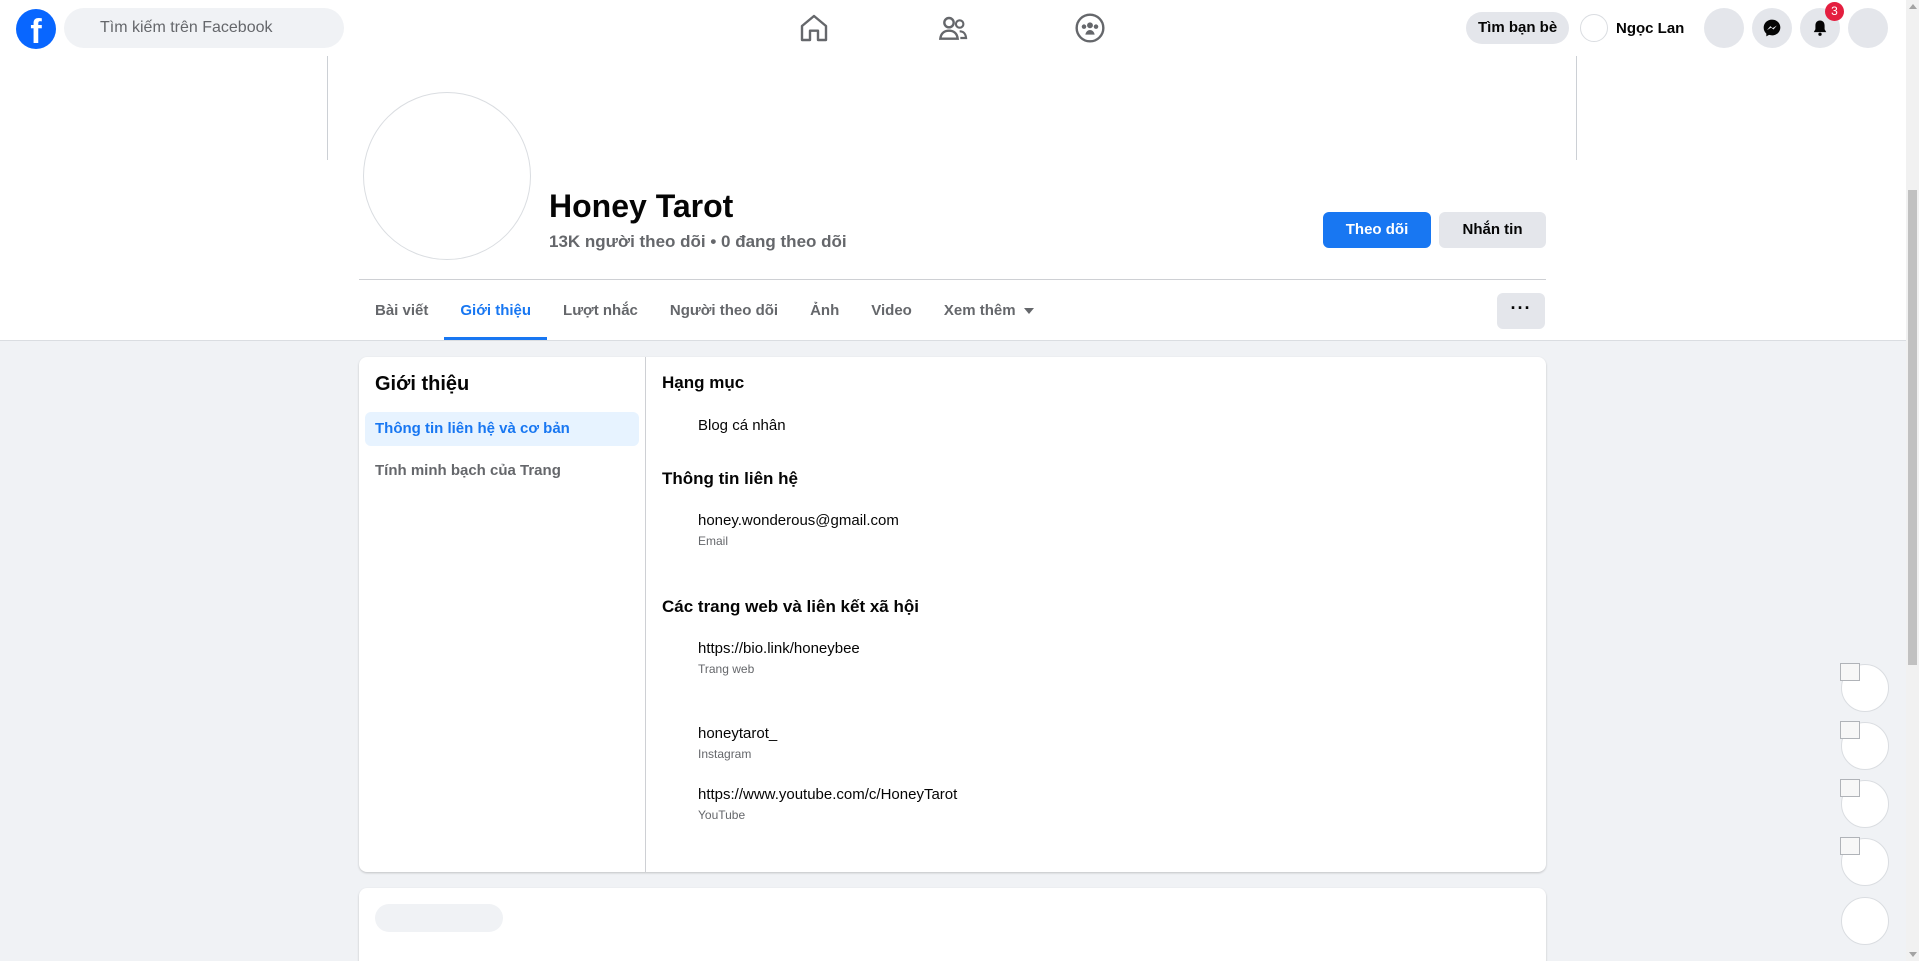 This screenshot has height=961, width=1919. What do you see at coordinates (725, 754) in the screenshot?
I see `instagram-label: Instagram` at bounding box center [725, 754].